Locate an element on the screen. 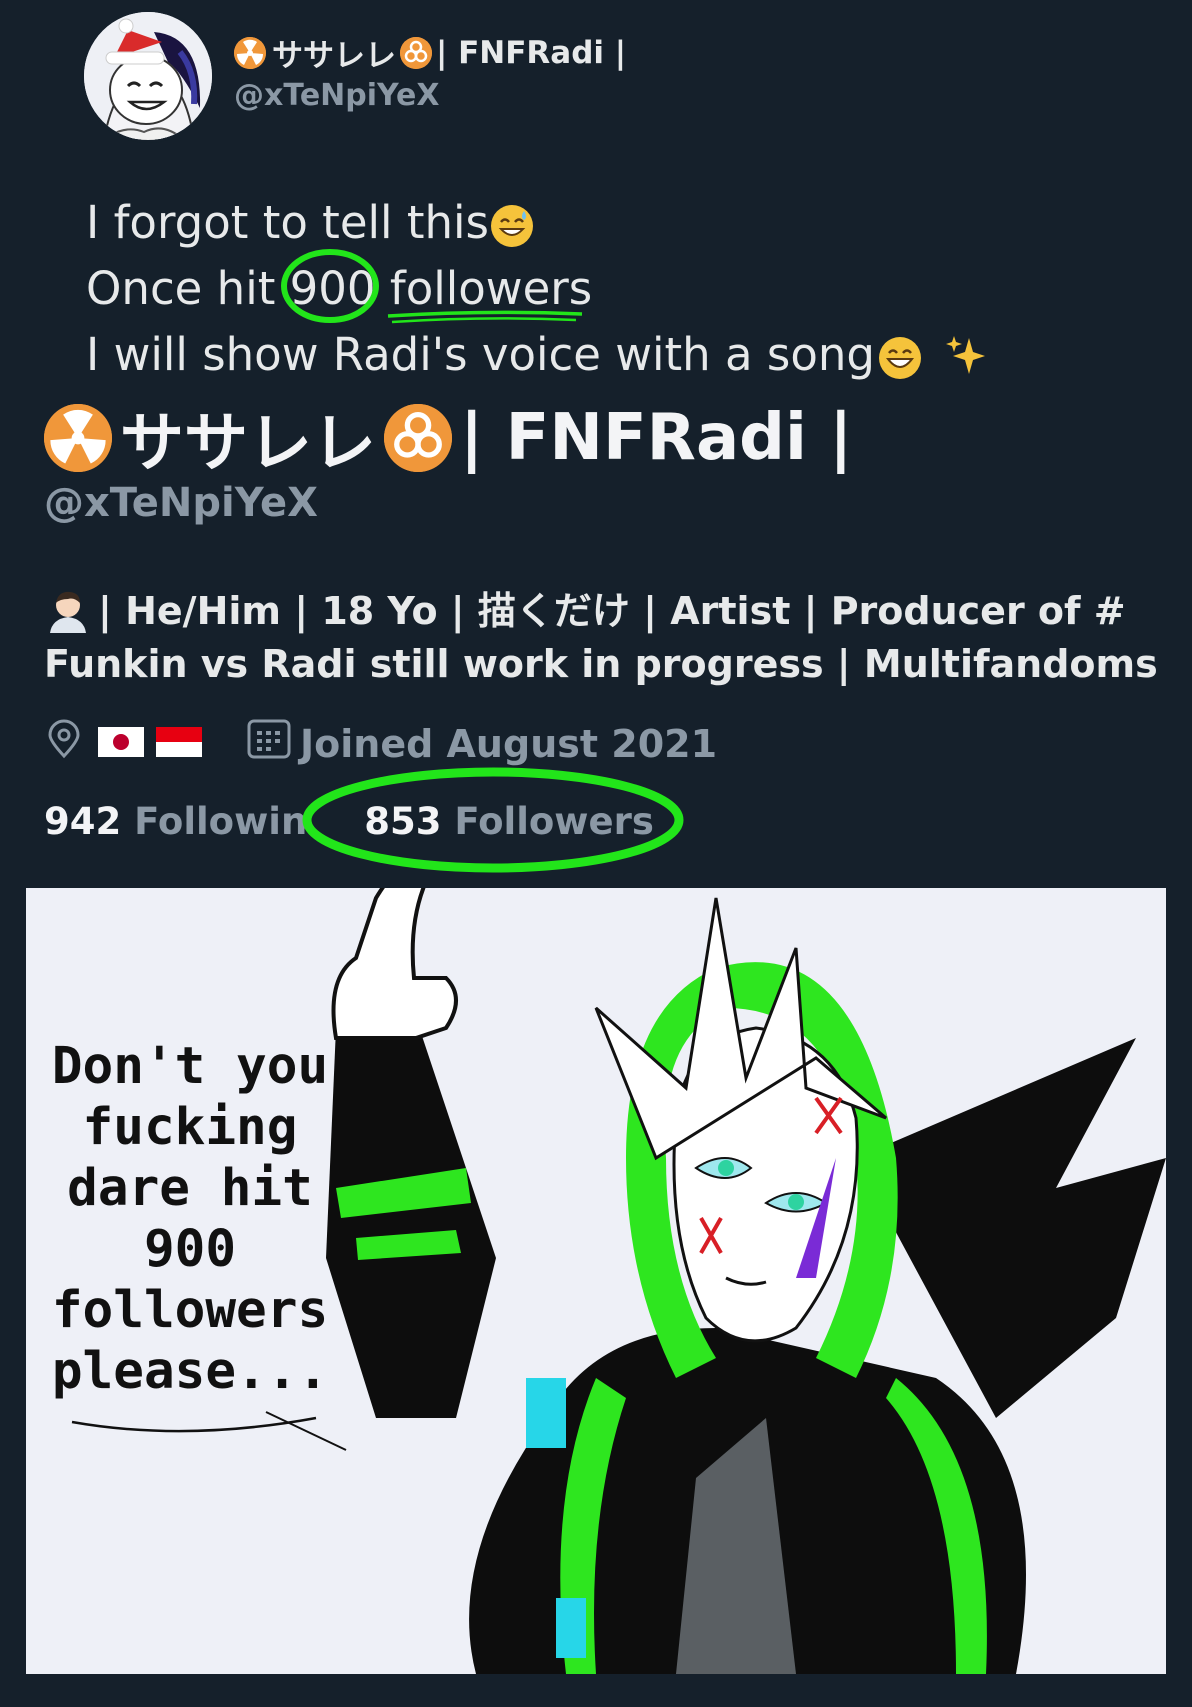 The width and height of the screenshot is (1192, 1707). tweet-line-2: Once hit 900 followers is located at coordinates (339, 286).